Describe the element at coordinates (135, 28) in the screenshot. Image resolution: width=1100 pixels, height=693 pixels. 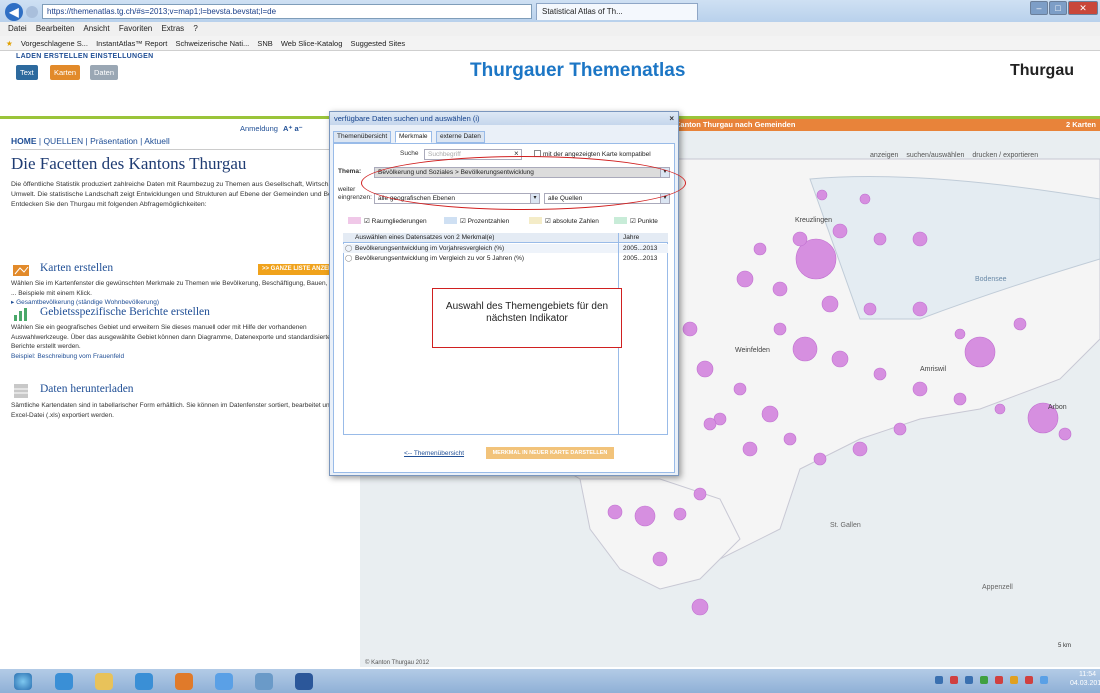
I see `menu-favoriten: Favoriten` at that location.